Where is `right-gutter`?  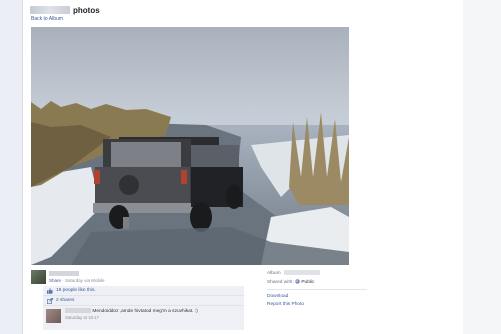 right-gutter is located at coordinates (482, 167).